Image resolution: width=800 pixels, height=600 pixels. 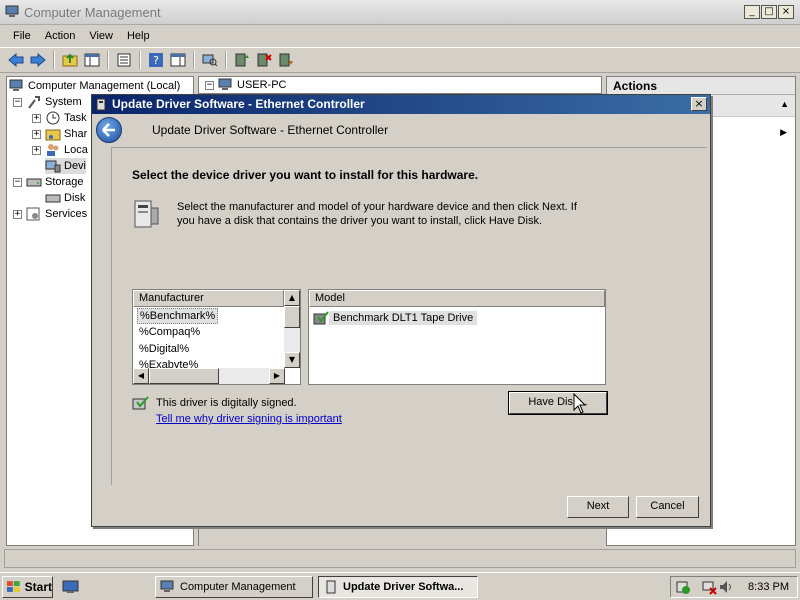 I want to click on taskbar-item-computer-management: Computer Management, so click(x=234, y=587).